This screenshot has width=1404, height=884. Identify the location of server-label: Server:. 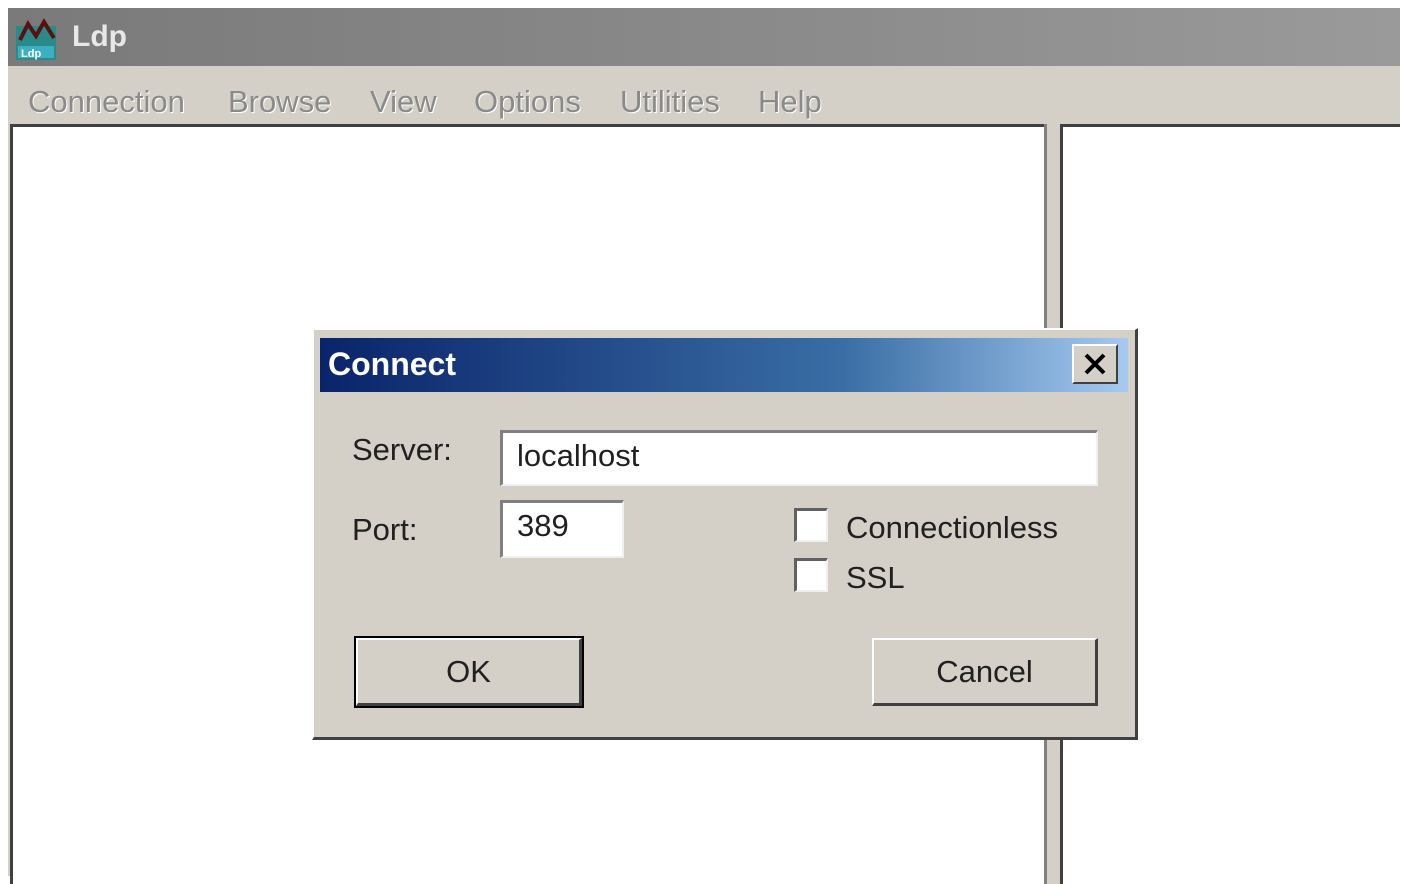
(402, 449).